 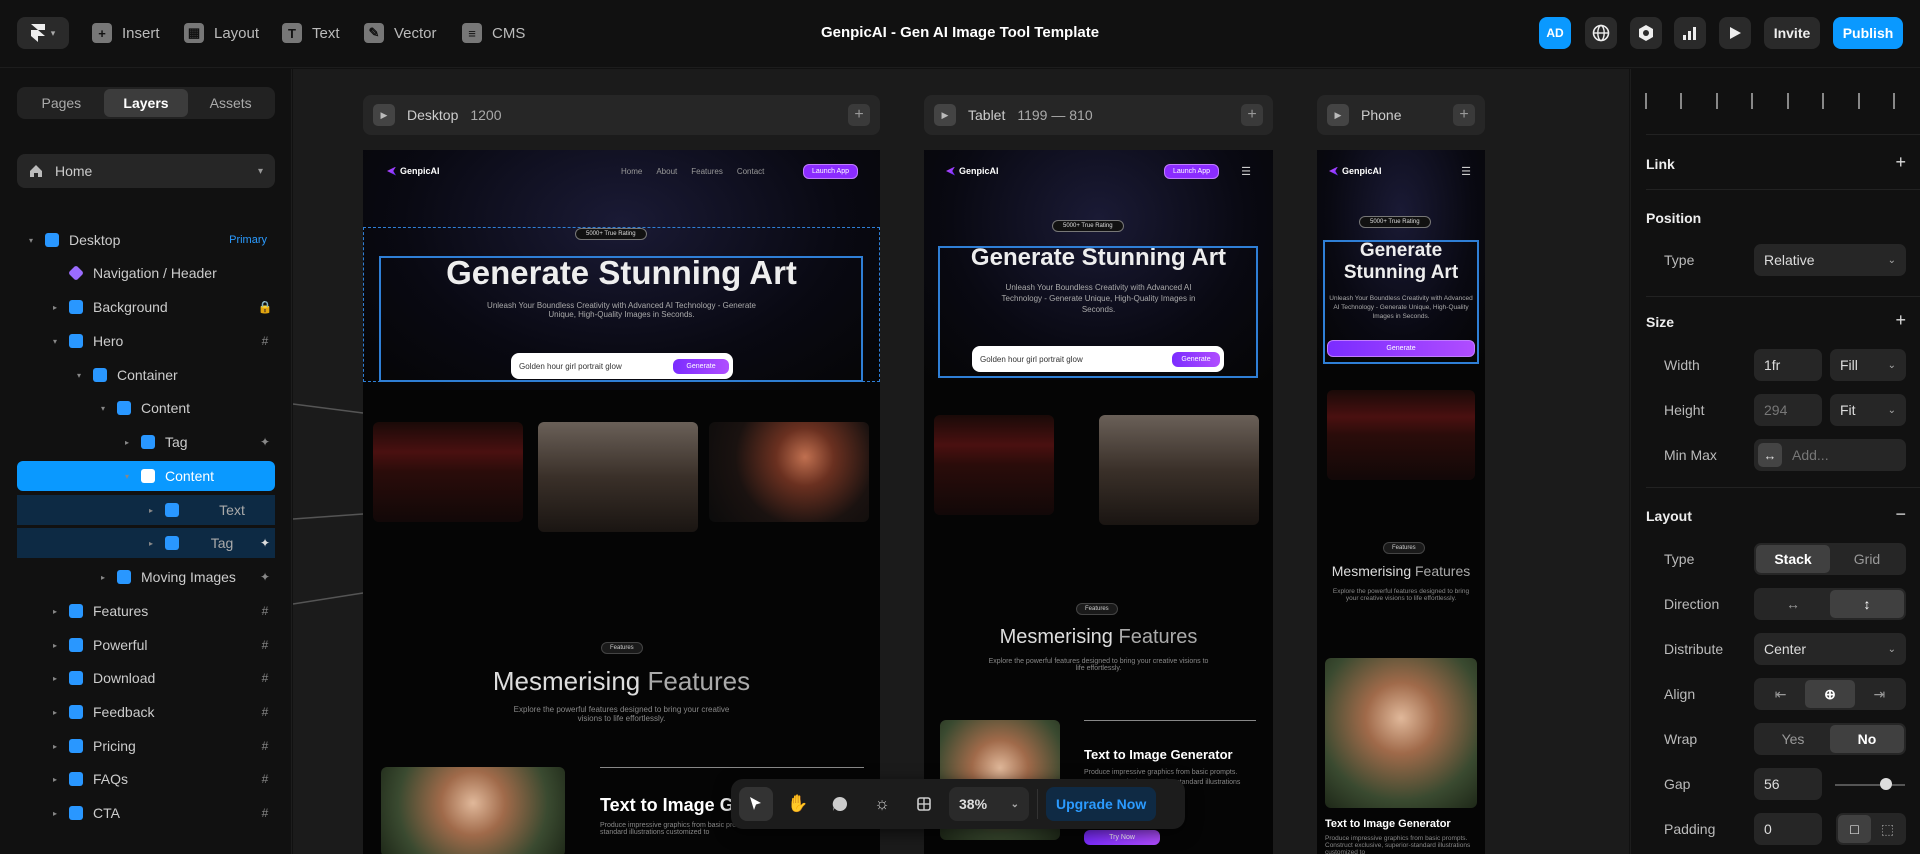 What do you see at coordinates (146, 375) in the screenshot?
I see `layer-row: ▾ Container` at bounding box center [146, 375].